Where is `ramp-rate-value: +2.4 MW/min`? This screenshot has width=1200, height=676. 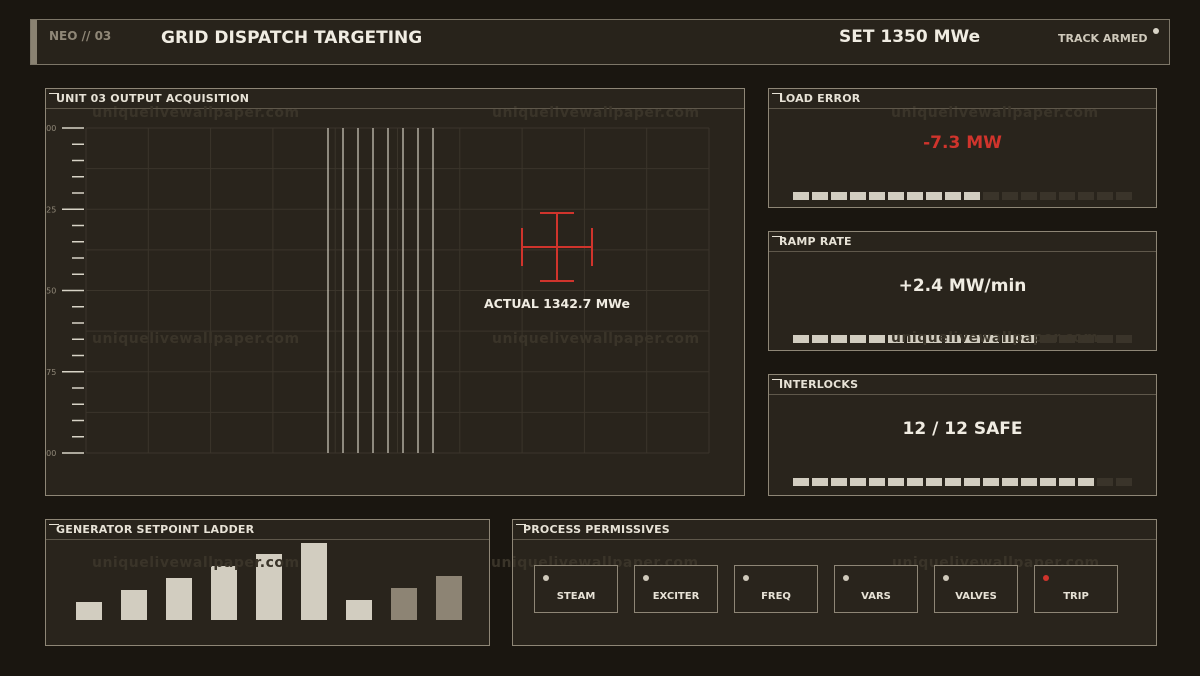
ramp-rate-value: +2.4 MW/min is located at coordinates (962, 286).